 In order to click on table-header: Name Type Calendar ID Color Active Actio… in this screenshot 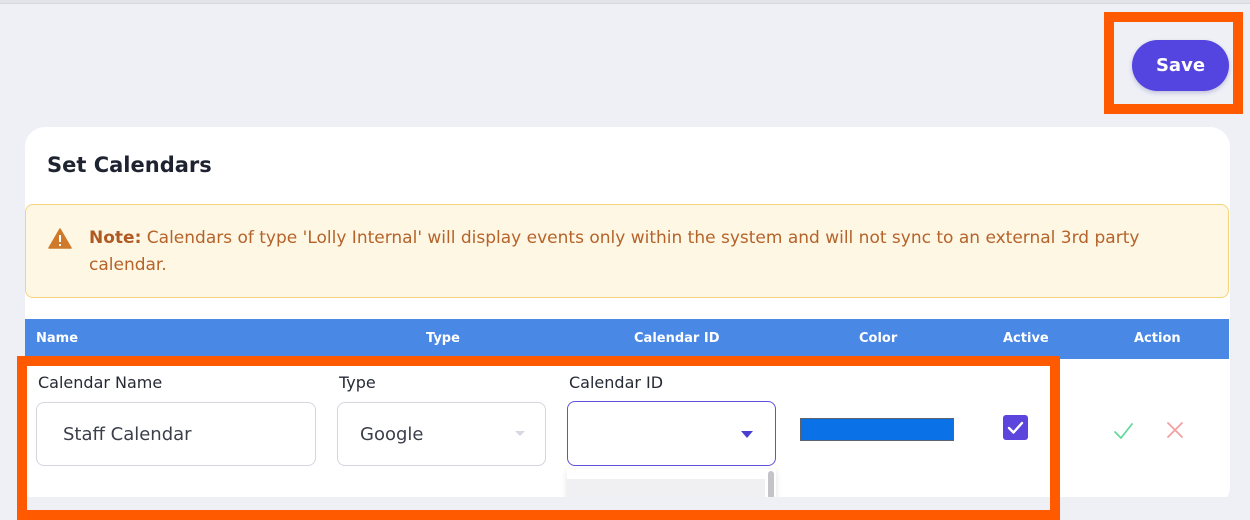, I will do `click(627, 339)`.